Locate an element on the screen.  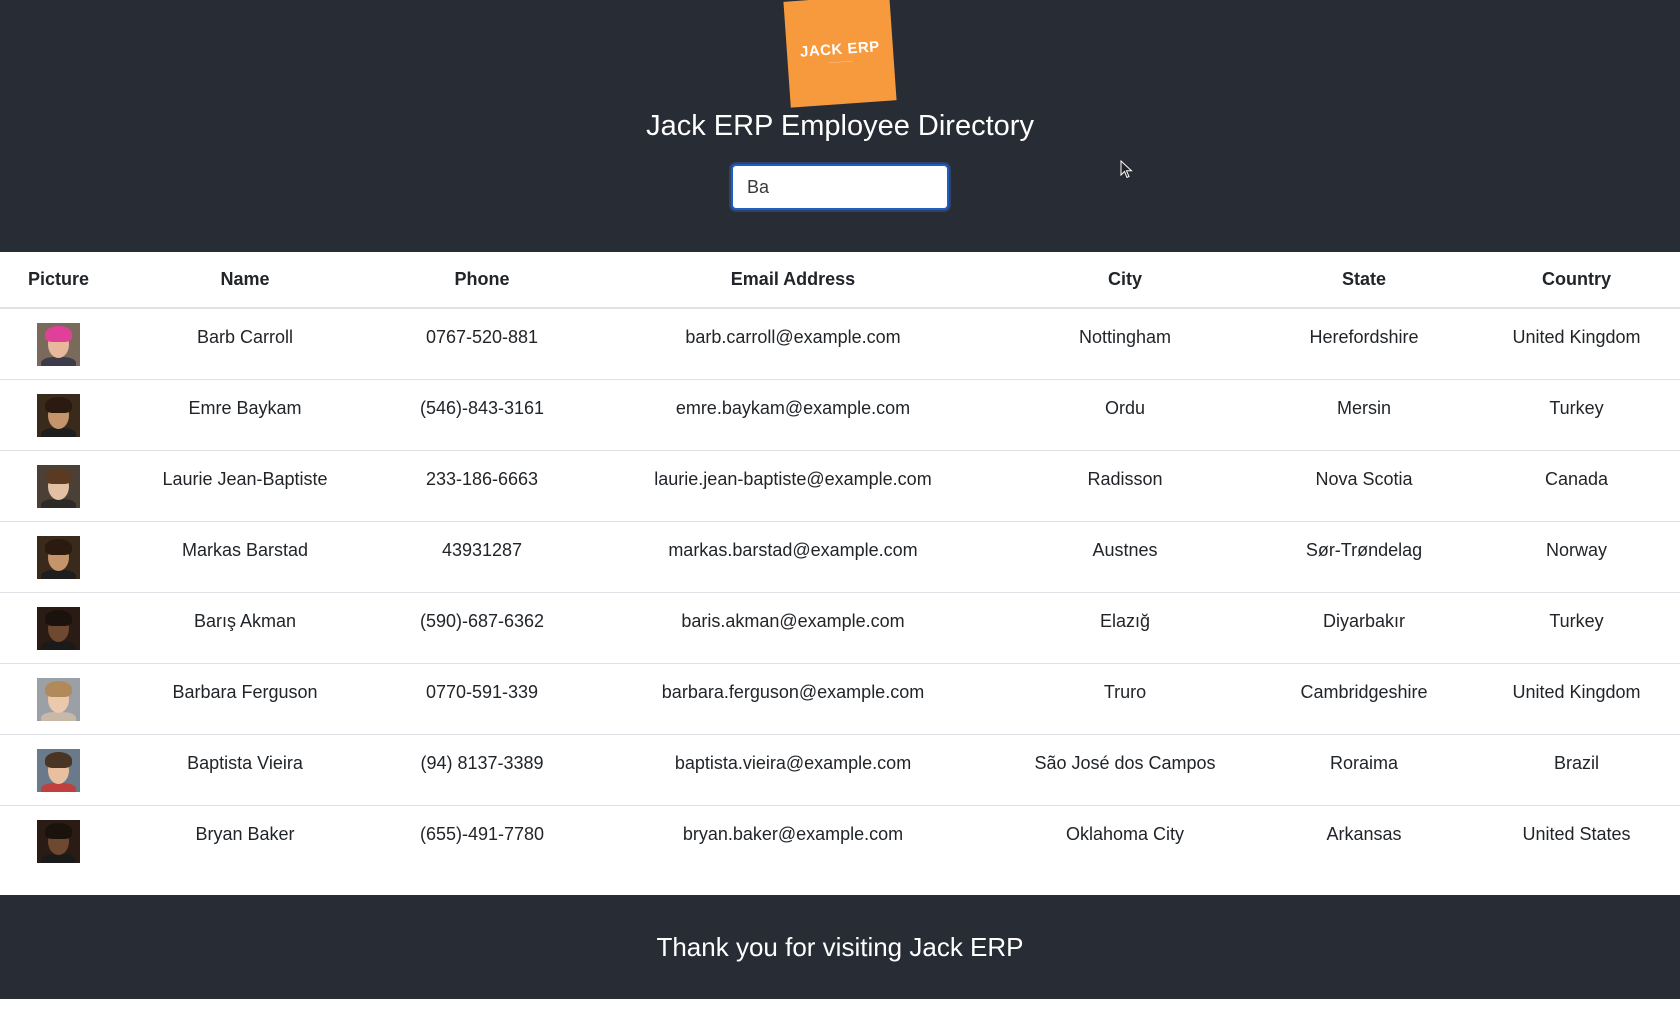
email-cell: barb.carroll@example.com is located at coordinates (793, 344).